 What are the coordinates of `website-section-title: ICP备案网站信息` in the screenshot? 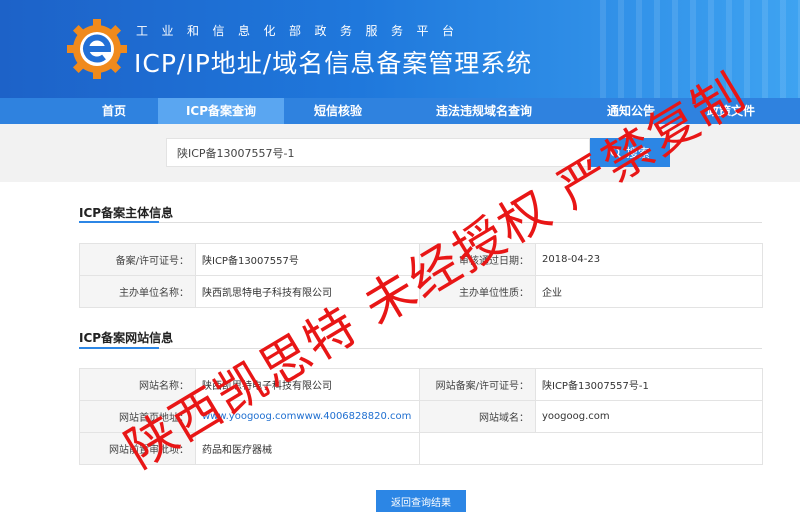 It's located at (126, 338).